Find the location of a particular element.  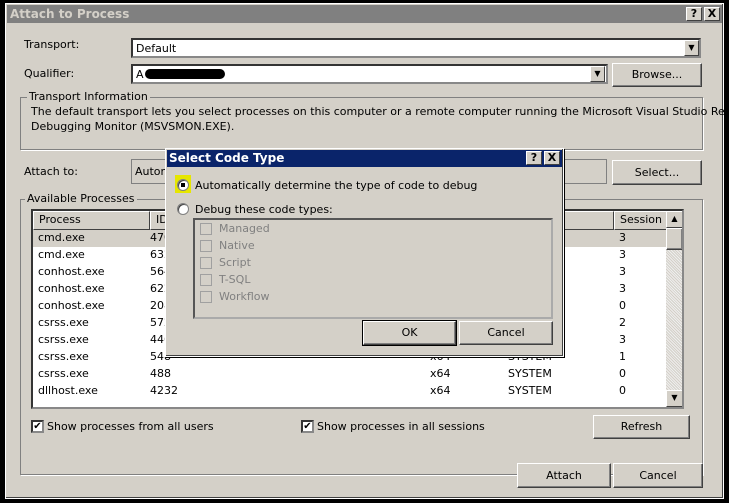

cell-process: dllhost.exe is located at coordinates (68, 390).